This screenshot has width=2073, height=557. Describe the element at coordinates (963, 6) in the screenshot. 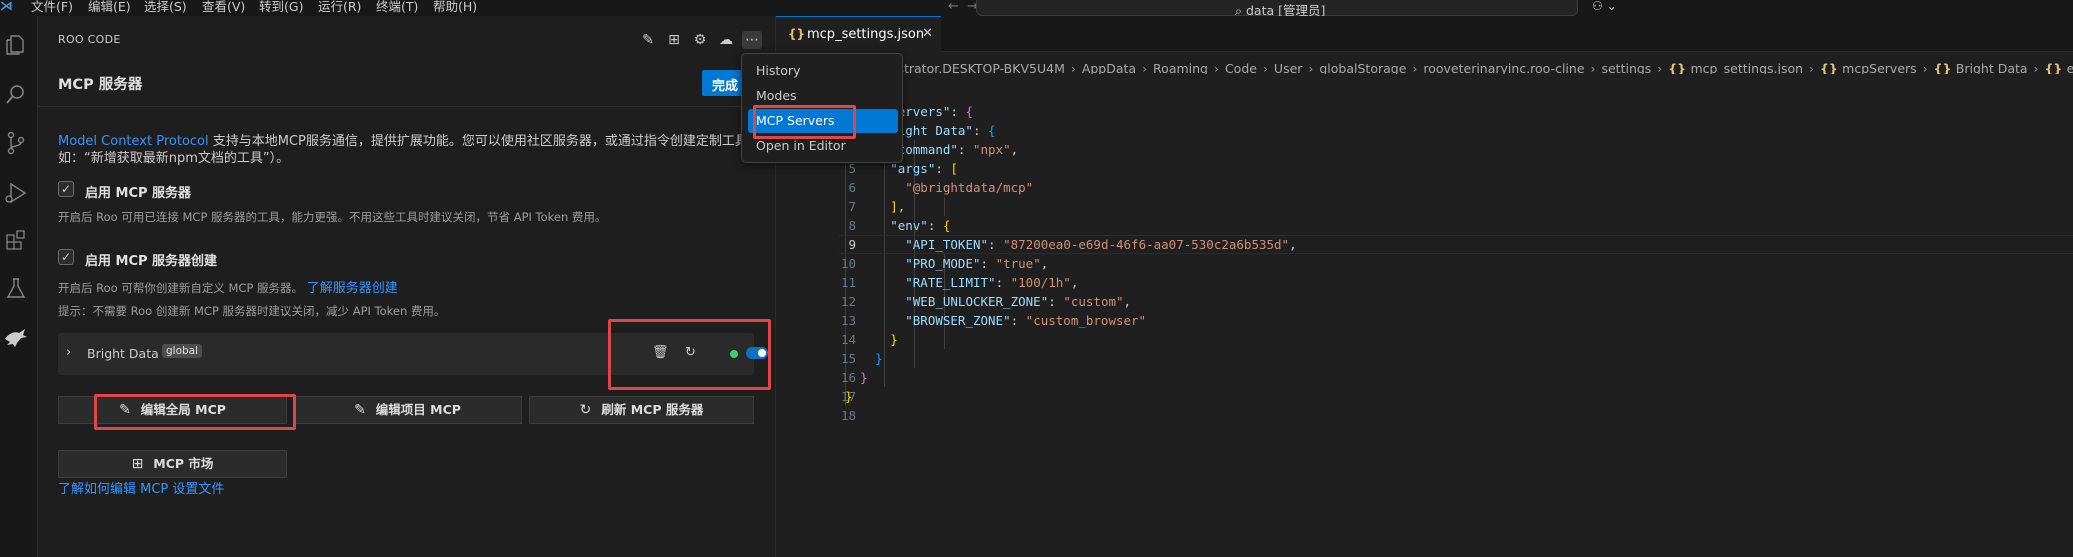

I see `nav-arrows: ← →` at that location.